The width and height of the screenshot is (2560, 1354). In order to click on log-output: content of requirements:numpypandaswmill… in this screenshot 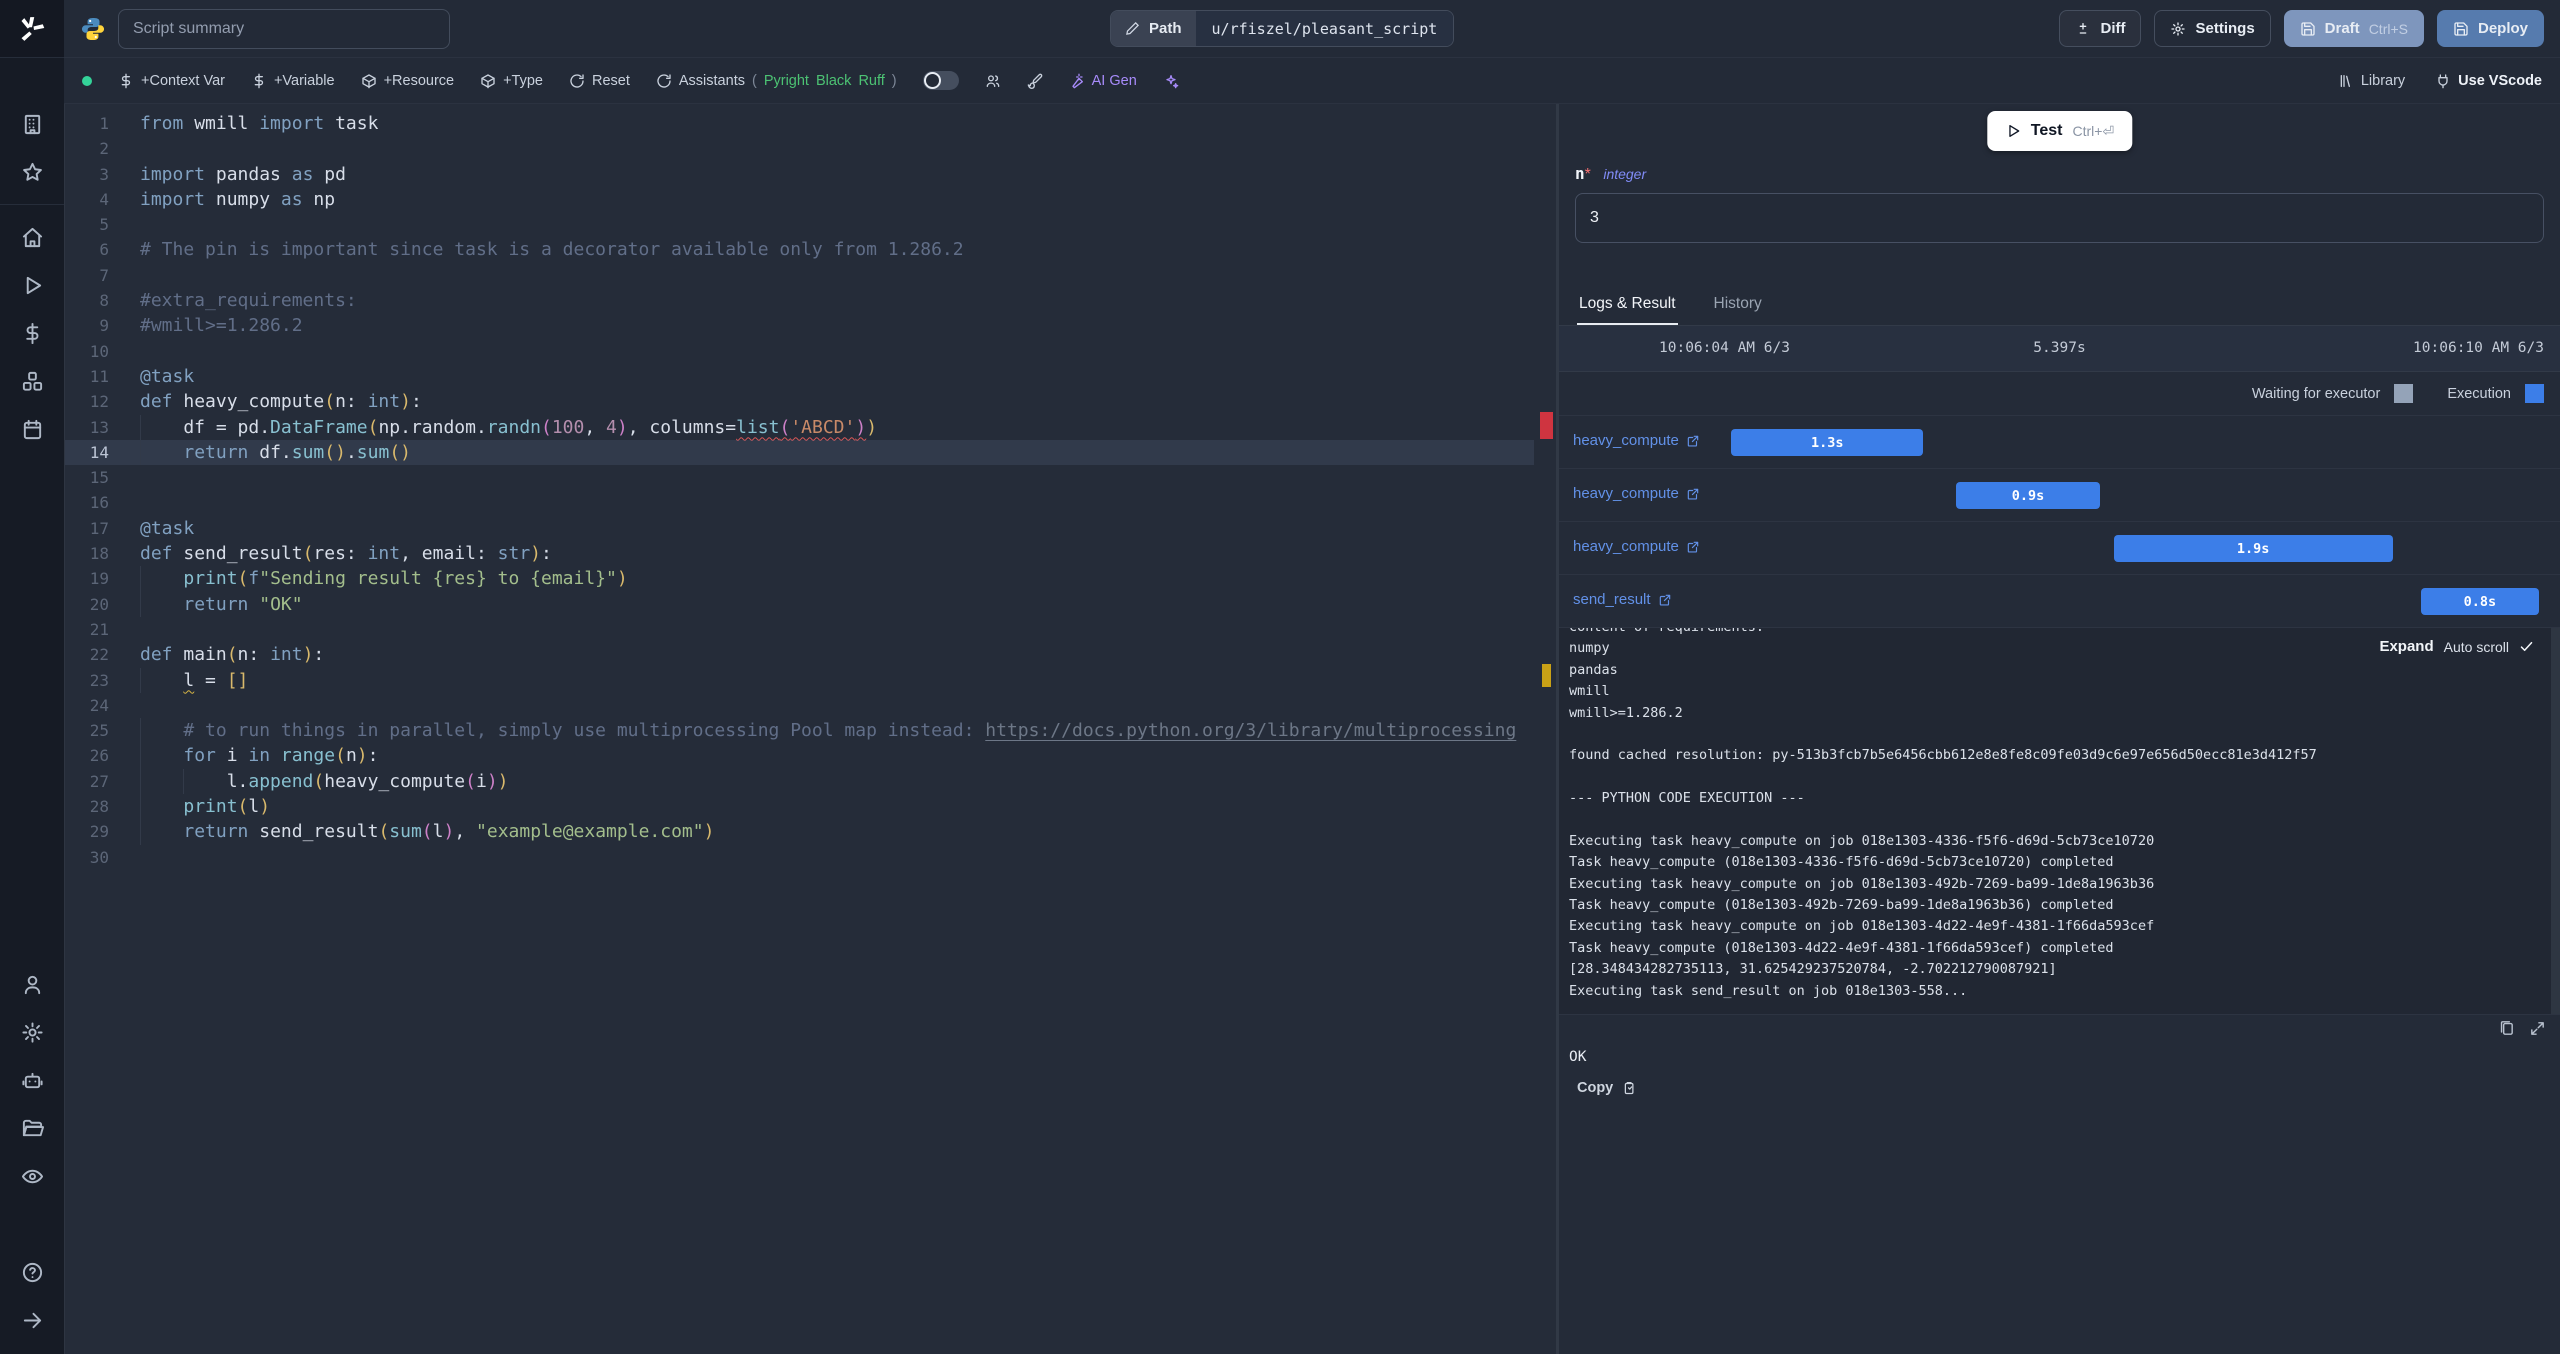, I will do `click(2059, 821)`.